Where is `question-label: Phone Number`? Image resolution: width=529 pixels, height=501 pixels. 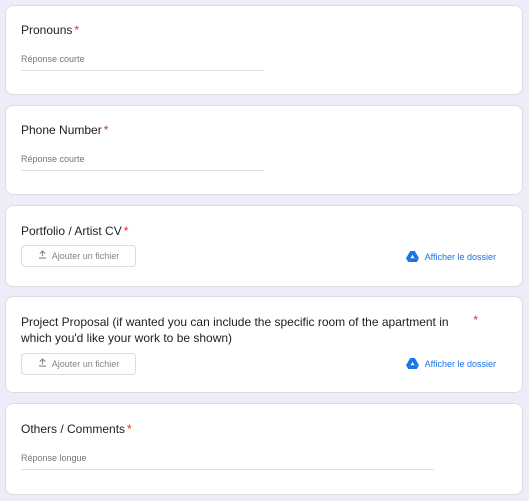 question-label: Phone Number is located at coordinates (61, 130).